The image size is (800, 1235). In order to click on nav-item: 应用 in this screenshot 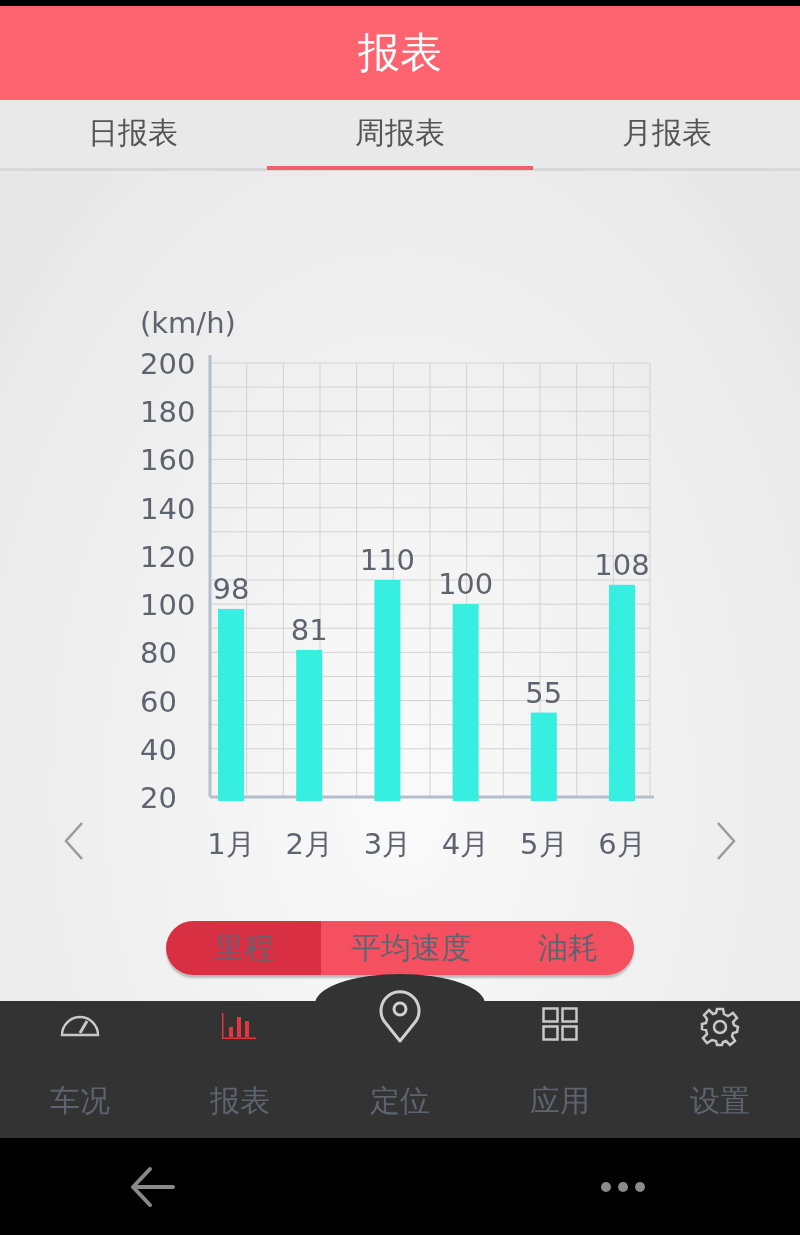, I will do `click(560, 1069)`.